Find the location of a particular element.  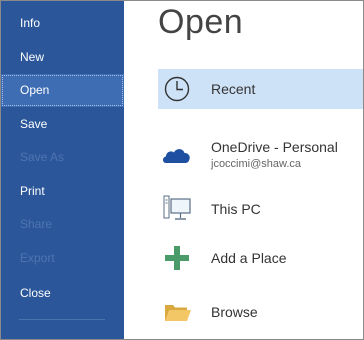

place-label: Add a Place is located at coordinates (249, 258).